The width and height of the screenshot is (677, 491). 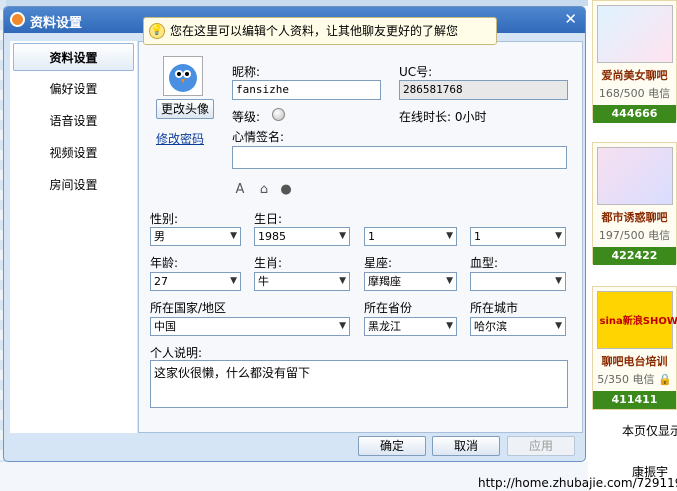 What do you see at coordinates (570, 19) in the screenshot?
I see `close-icon: ✕` at bounding box center [570, 19].